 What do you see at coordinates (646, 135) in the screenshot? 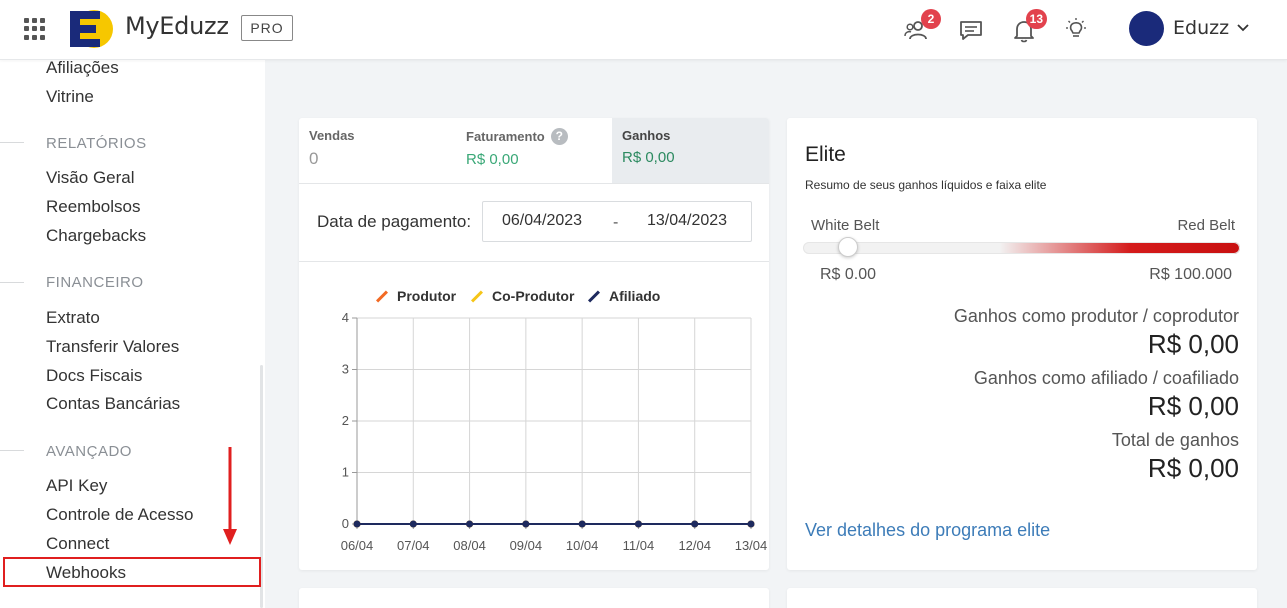
I see `stat-label: Ganhos` at bounding box center [646, 135].